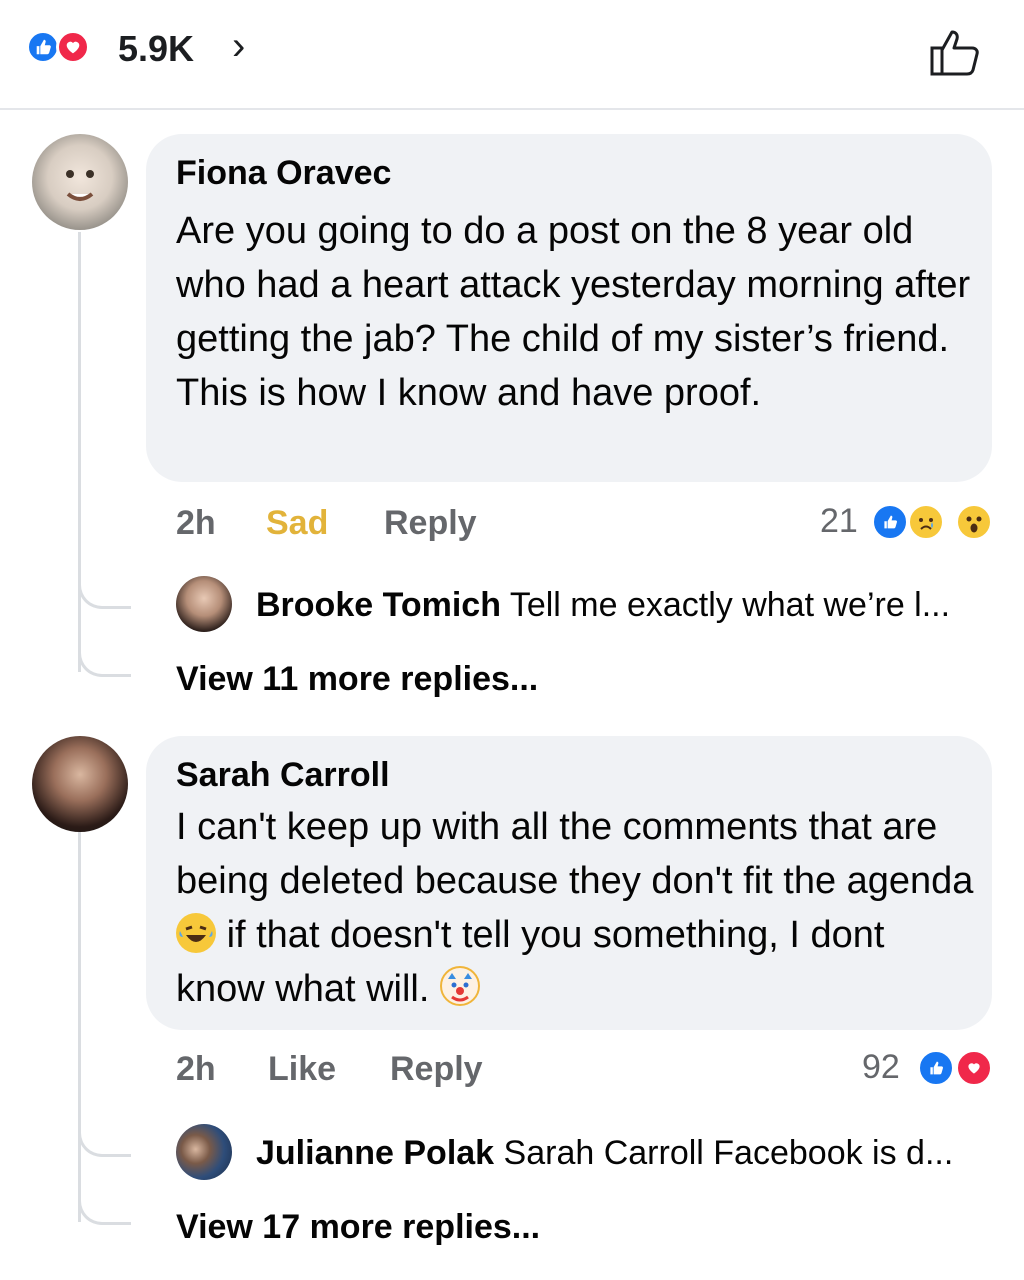 This screenshot has width=1024, height=1280. I want to click on comment-author: Sarah Carroll, so click(283, 775).